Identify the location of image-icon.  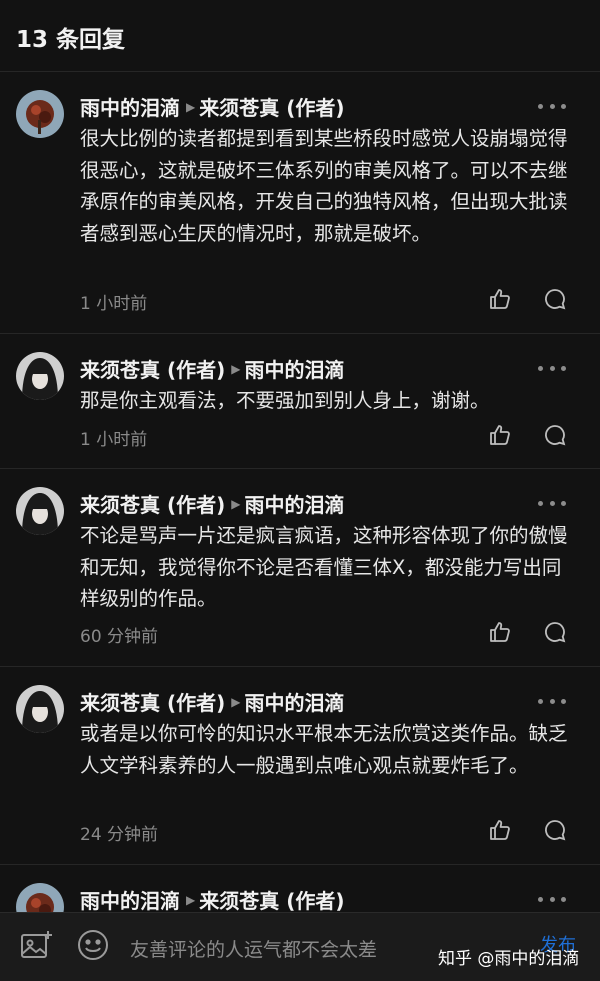
(37, 947).